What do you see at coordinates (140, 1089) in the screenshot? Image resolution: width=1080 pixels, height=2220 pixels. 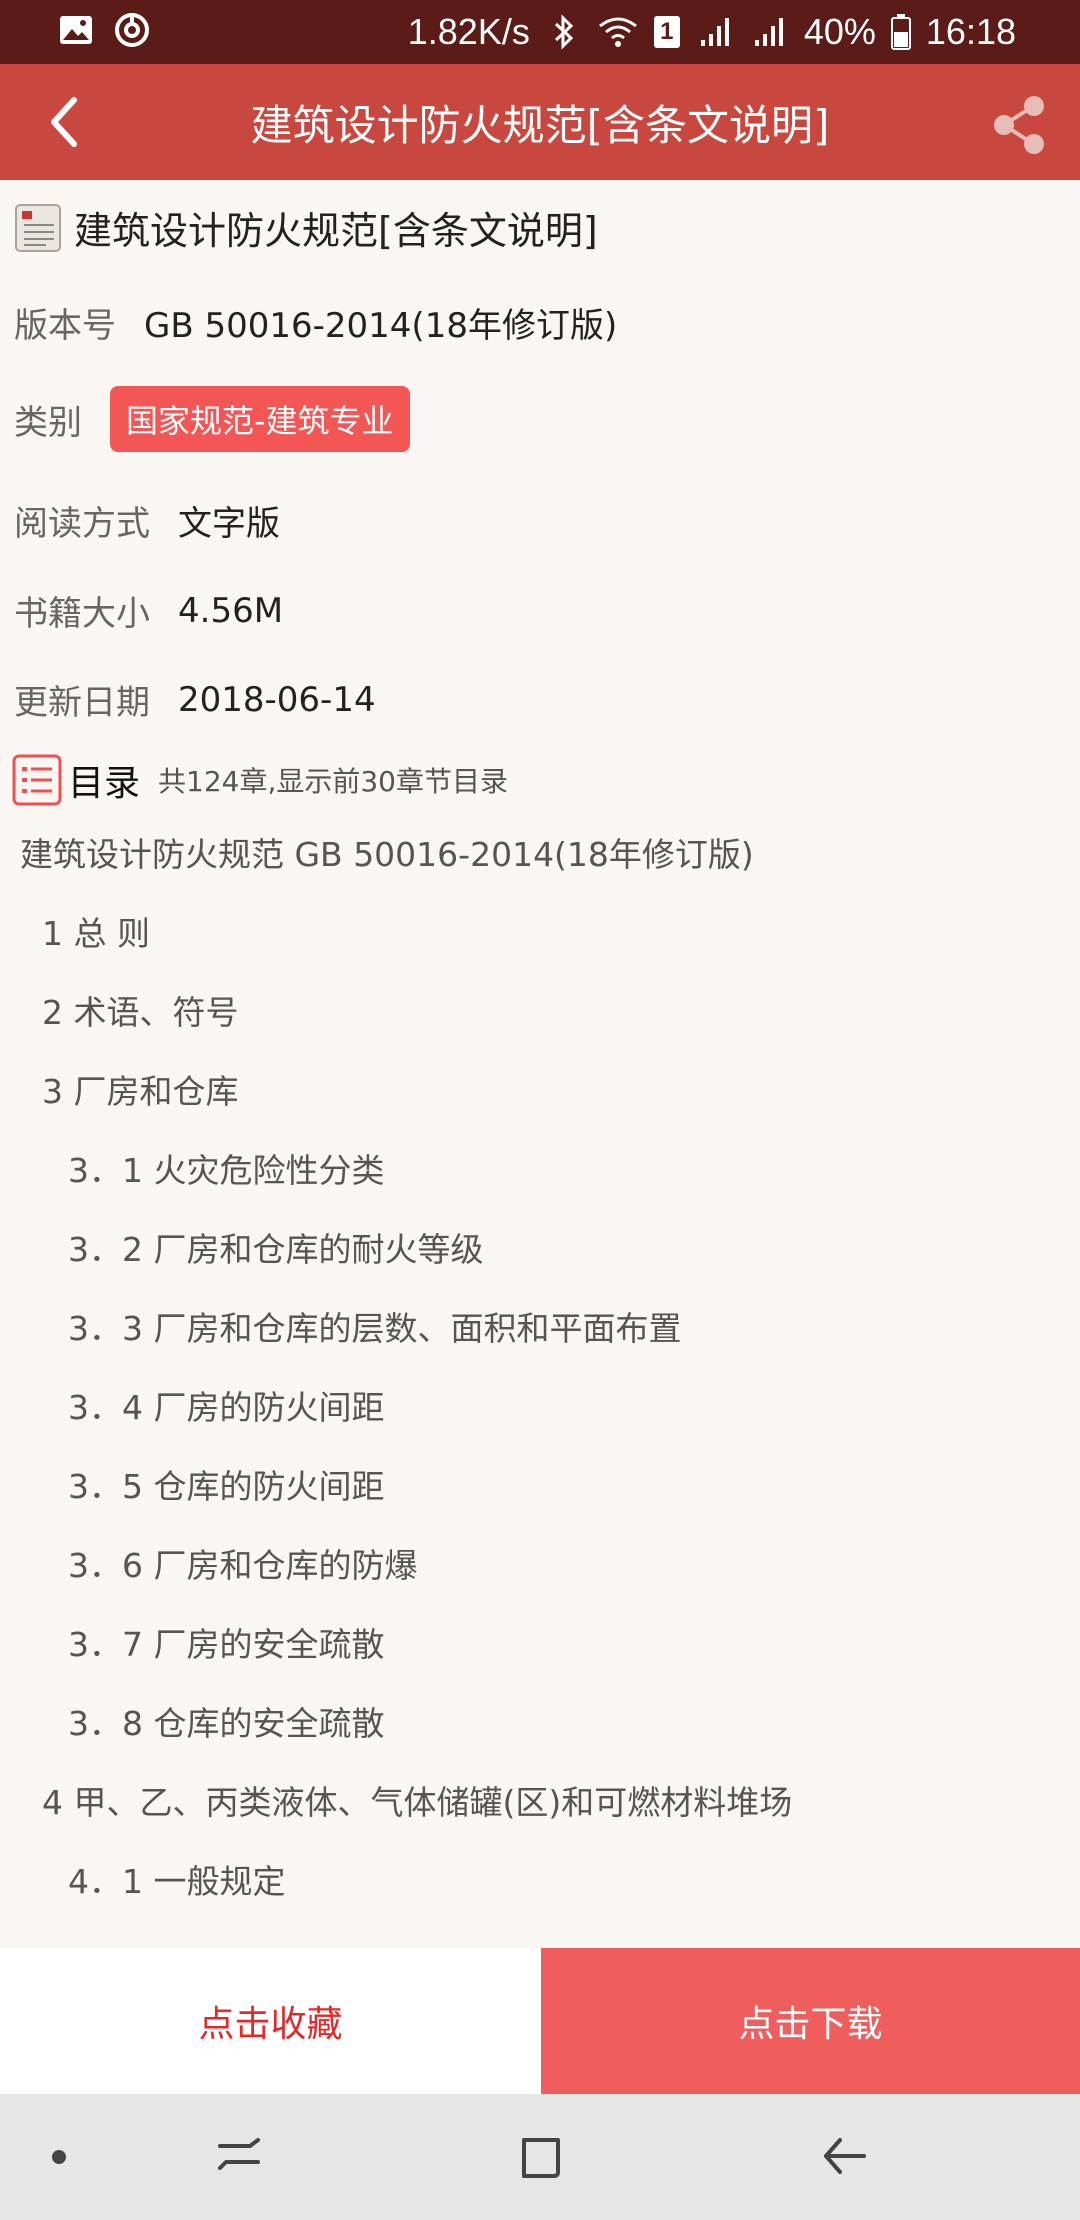 I see `toc-item: 3 厂房和仓库` at bounding box center [140, 1089].